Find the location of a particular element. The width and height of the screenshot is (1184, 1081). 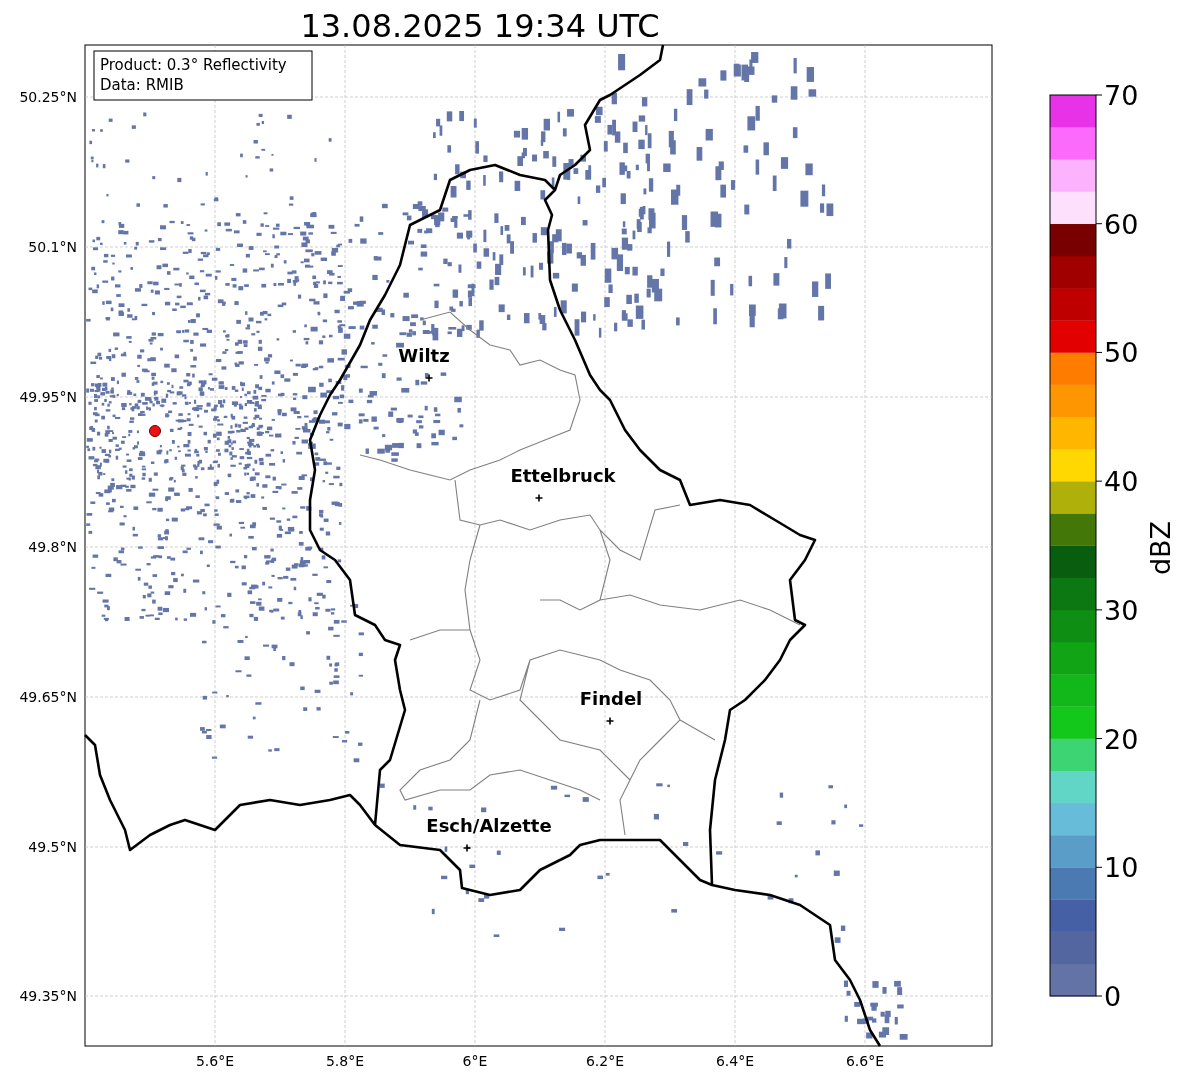

city-label: Wiltz is located at coordinates (424, 355).